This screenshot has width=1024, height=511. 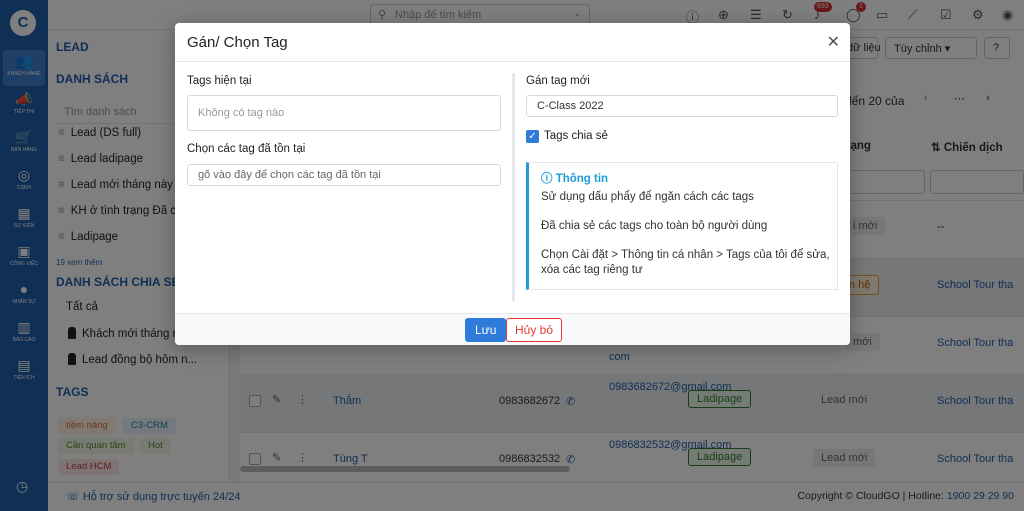 I want to click on modal-footer: Lưu Hủy bỏ, so click(x=512, y=329).